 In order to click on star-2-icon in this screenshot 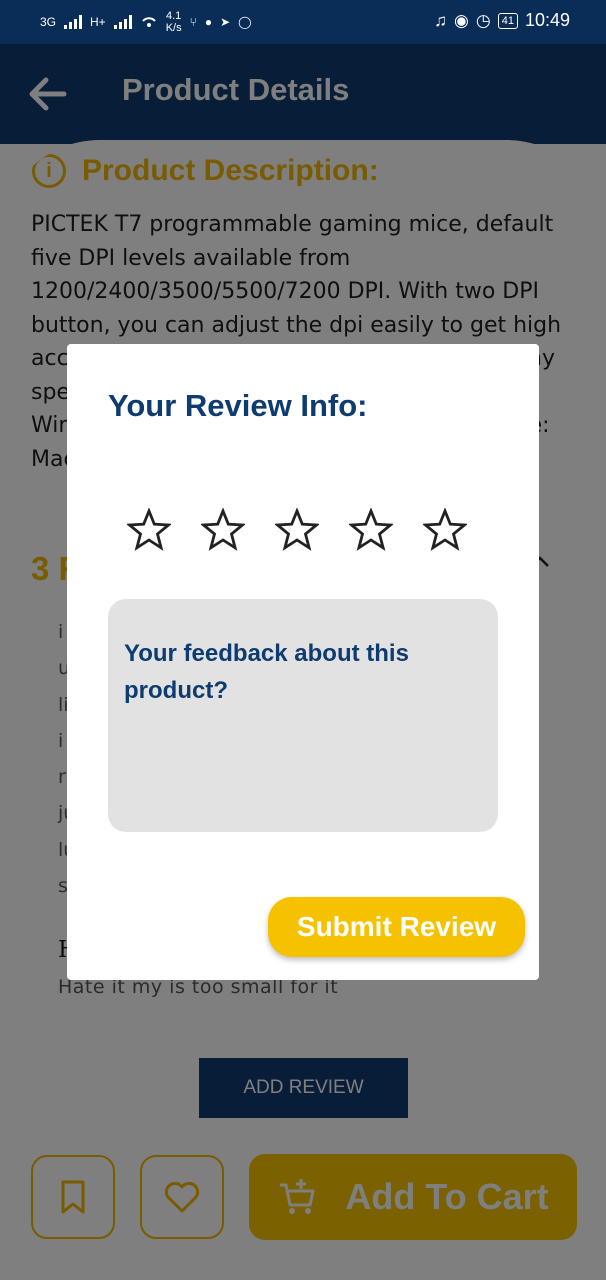, I will do `click(223, 530)`.